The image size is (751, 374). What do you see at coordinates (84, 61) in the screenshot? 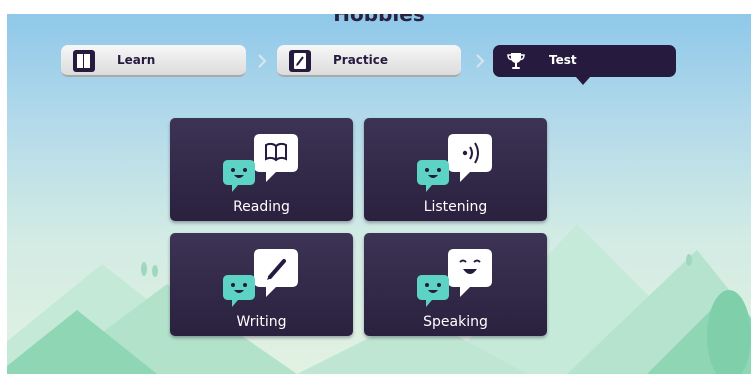
I see `book-icon` at bounding box center [84, 61].